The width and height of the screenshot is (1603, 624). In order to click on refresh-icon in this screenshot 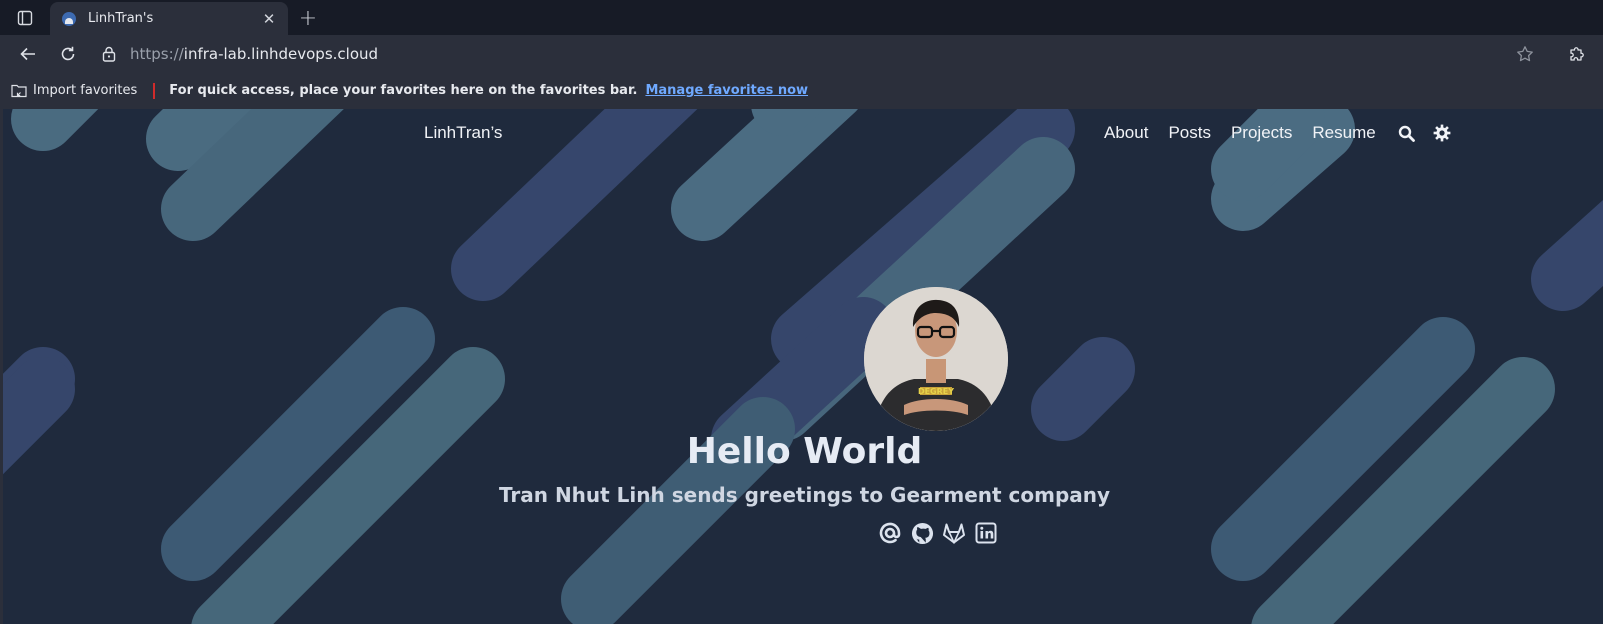, I will do `click(68, 53)`.